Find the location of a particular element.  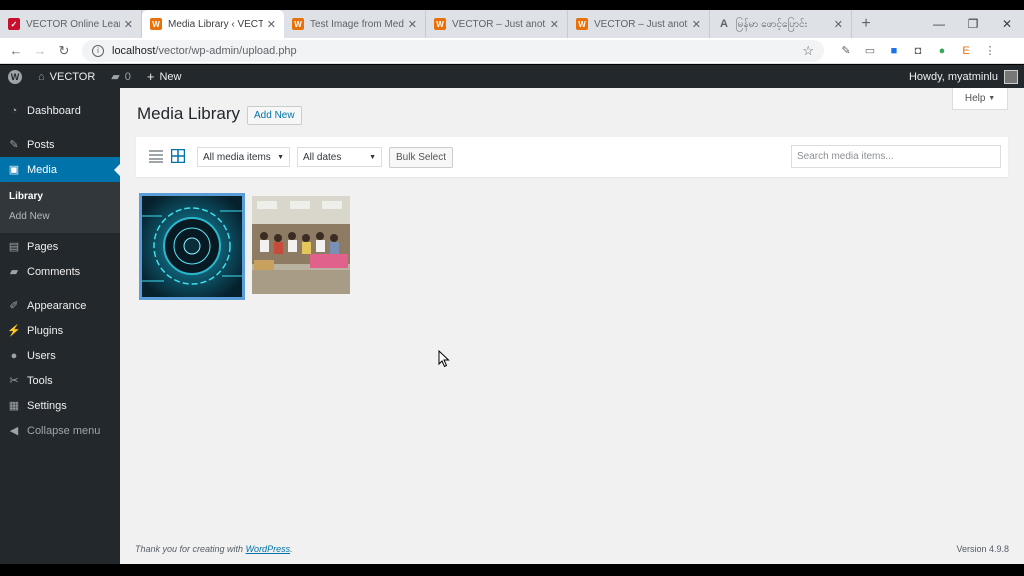

url-input: i localhost/vector/wp-admin/upload.php ☆ is located at coordinates (453, 50).